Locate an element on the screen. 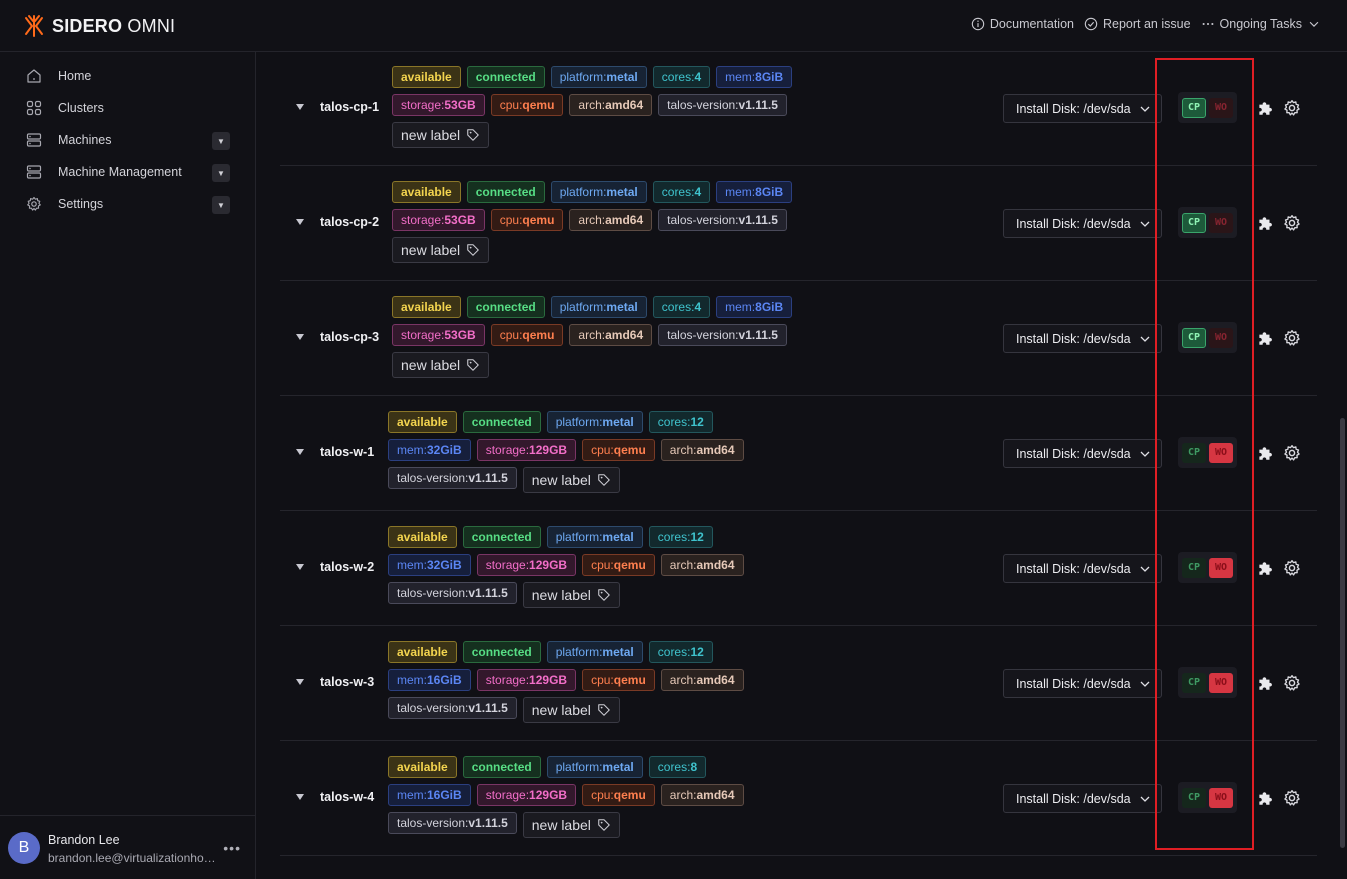 This screenshot has width=1347, height=879. machine-name: talos-w-4 is located at coordinates (347, 797).